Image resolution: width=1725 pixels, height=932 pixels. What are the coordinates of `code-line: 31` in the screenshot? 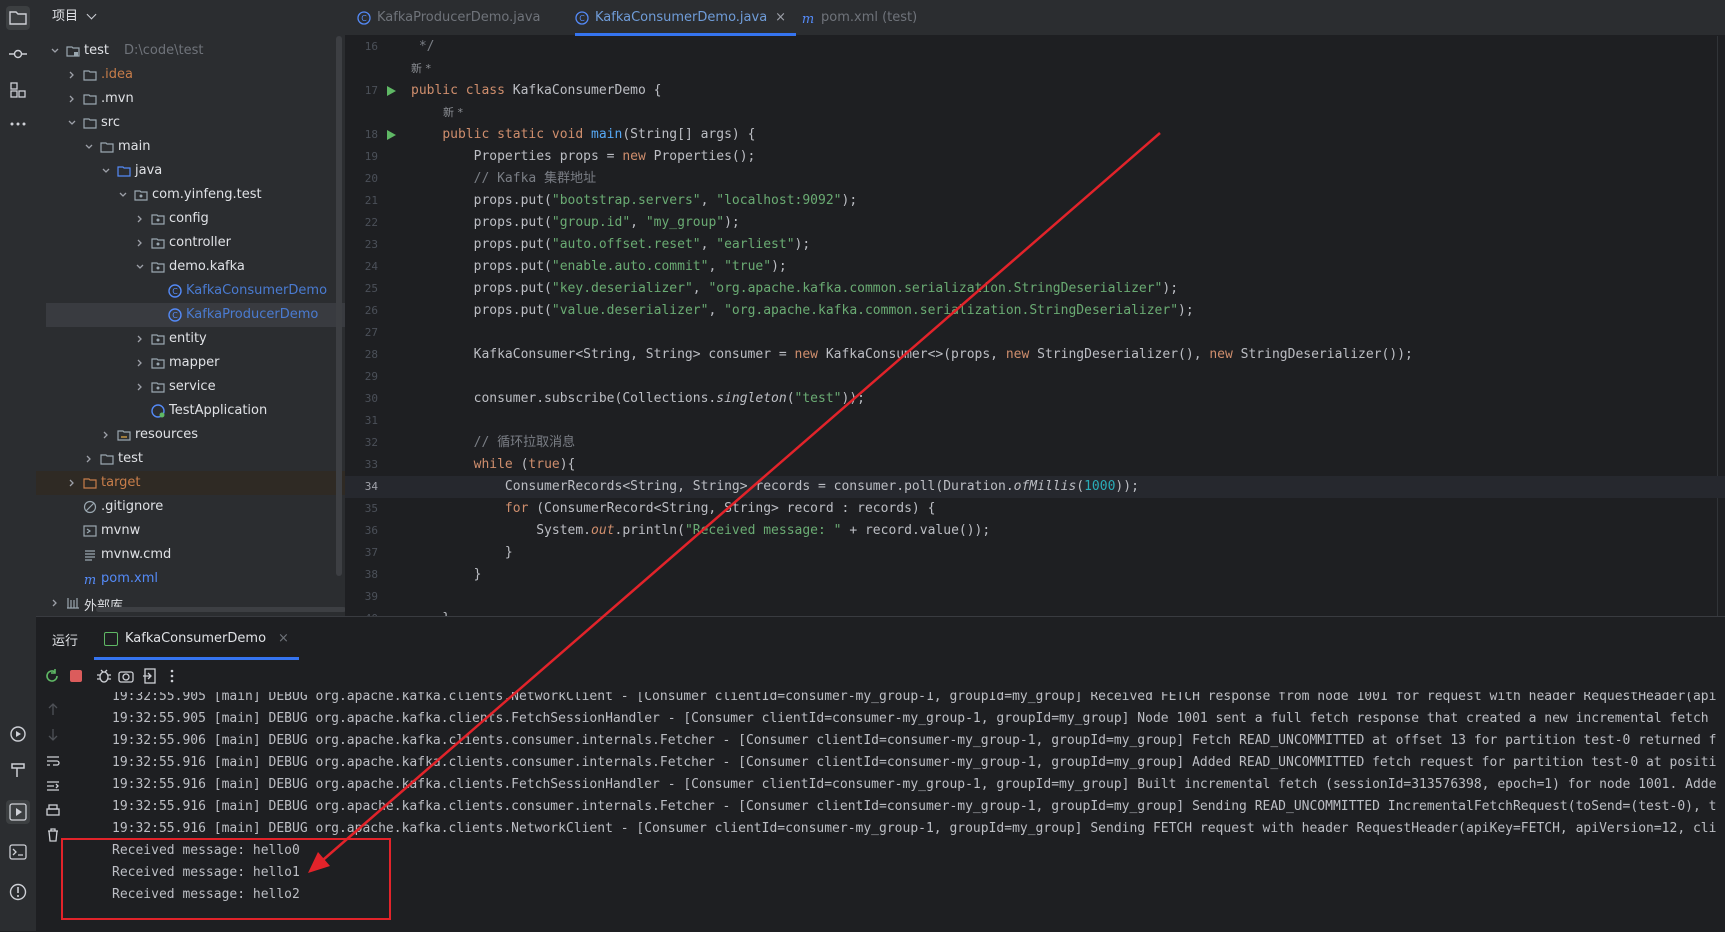 It's located at (1035, 421).